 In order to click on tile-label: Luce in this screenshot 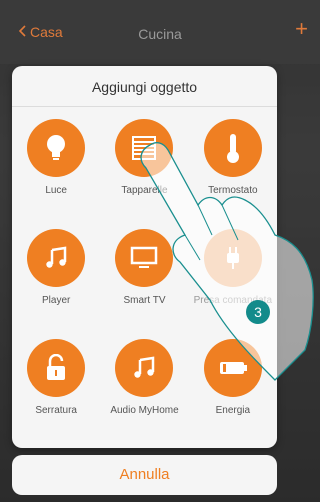, I will do `click(56, 190)`.